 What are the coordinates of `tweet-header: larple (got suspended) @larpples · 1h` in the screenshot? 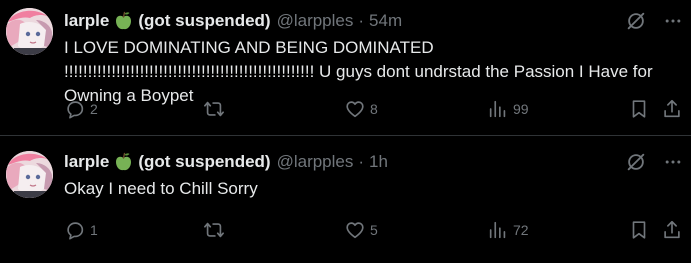 It's located at (226, 162).